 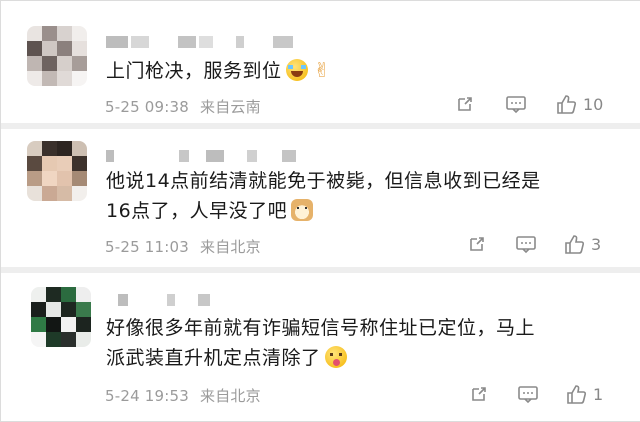 I want to click on comment-text: 上门枪决，服务到位 ✌, so click(x=218, y=70).